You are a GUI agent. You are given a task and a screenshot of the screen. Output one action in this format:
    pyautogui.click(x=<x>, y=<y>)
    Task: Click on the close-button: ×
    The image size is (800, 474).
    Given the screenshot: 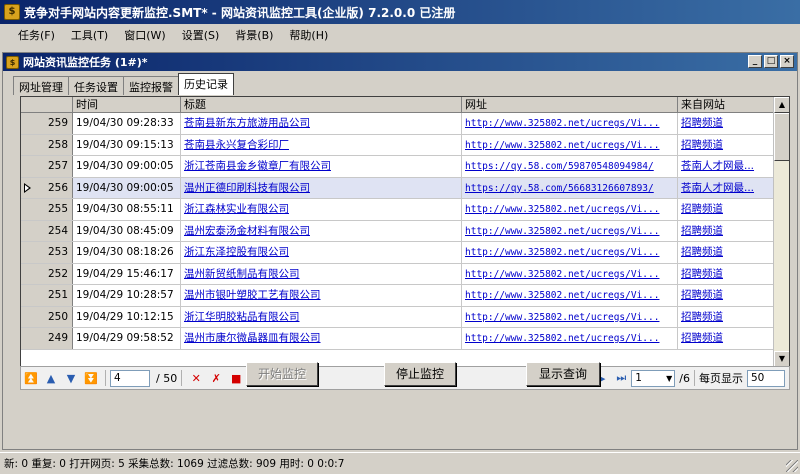 What is the action you would take?
    pyautogui.click(x=787, y=61)
    